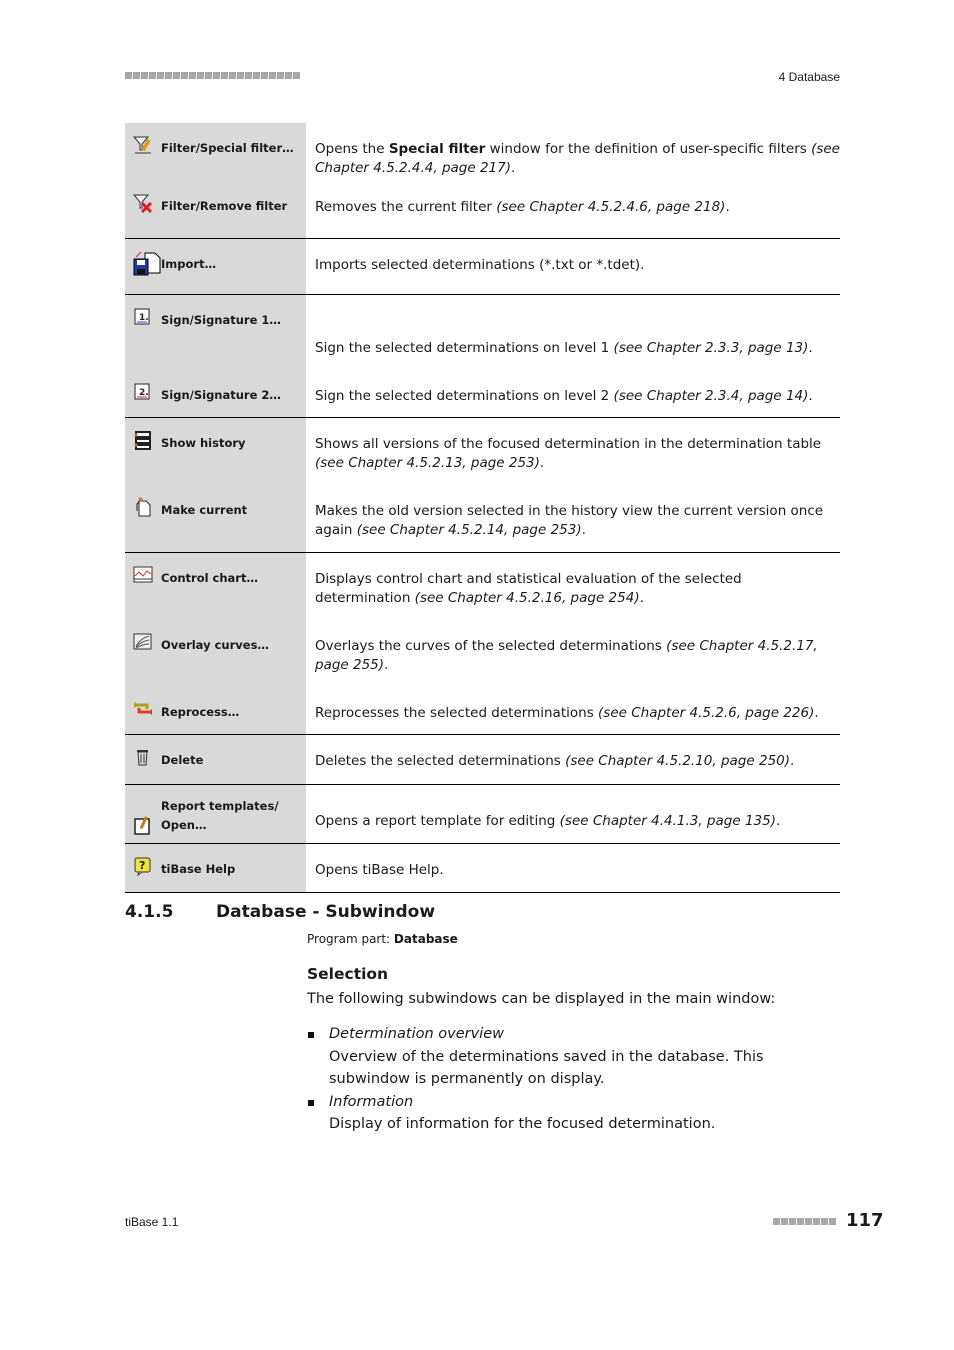 This screenshot has width=954, height=1350. Describe the element at coordinates (352, 149) in the screenshot. I see `description-text: Opens the` at that location.